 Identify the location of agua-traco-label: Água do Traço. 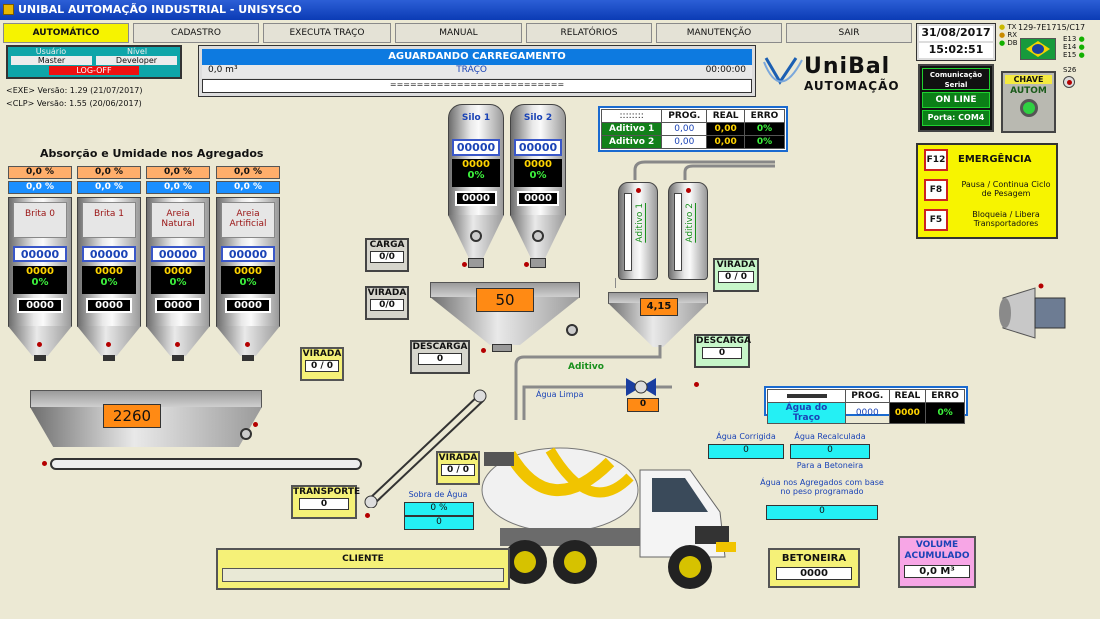
(806, 413).